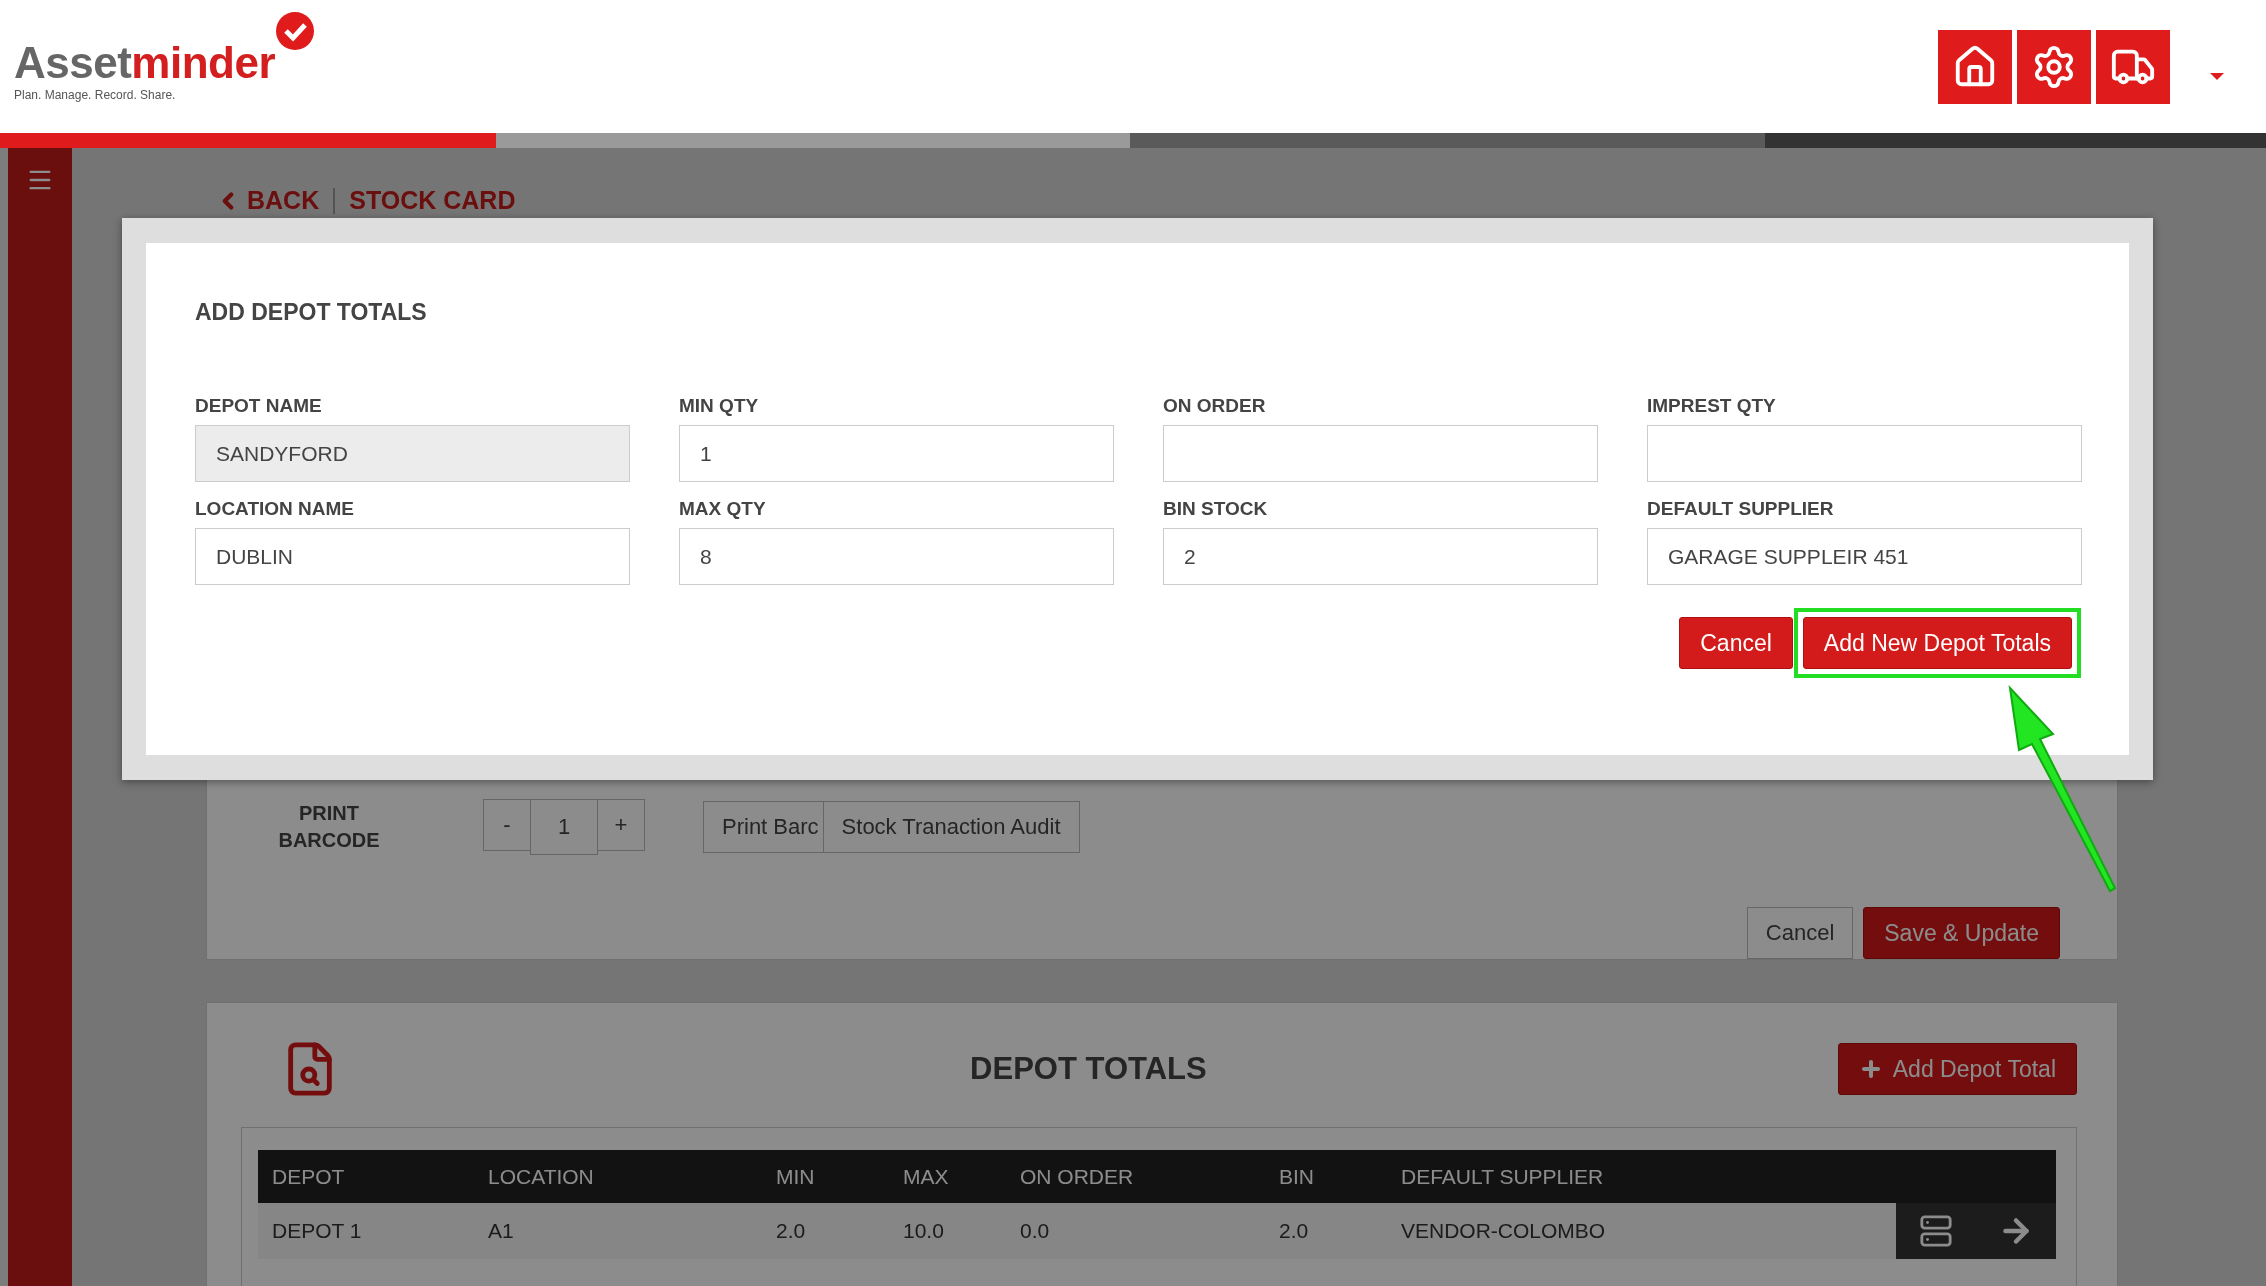  I want to click on input-field: 2, so click(1380, 556).